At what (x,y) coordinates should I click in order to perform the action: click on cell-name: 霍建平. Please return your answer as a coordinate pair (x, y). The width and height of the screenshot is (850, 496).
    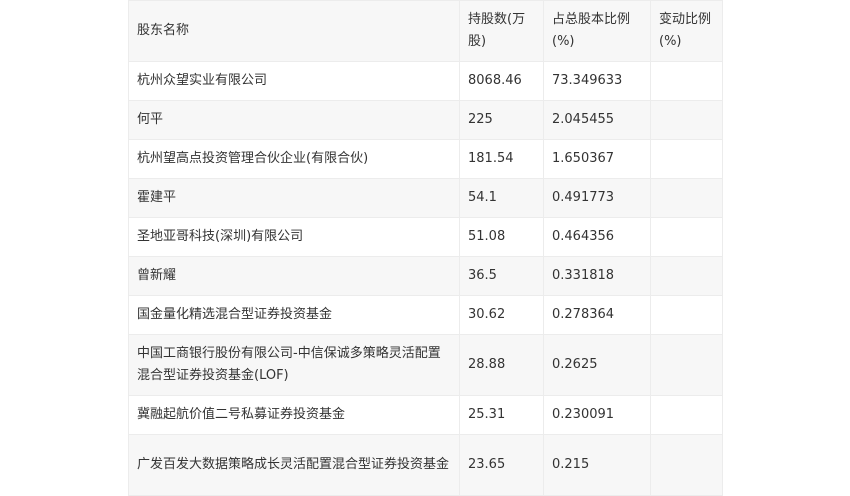
    Looking at the image, I should click on (294, 198).